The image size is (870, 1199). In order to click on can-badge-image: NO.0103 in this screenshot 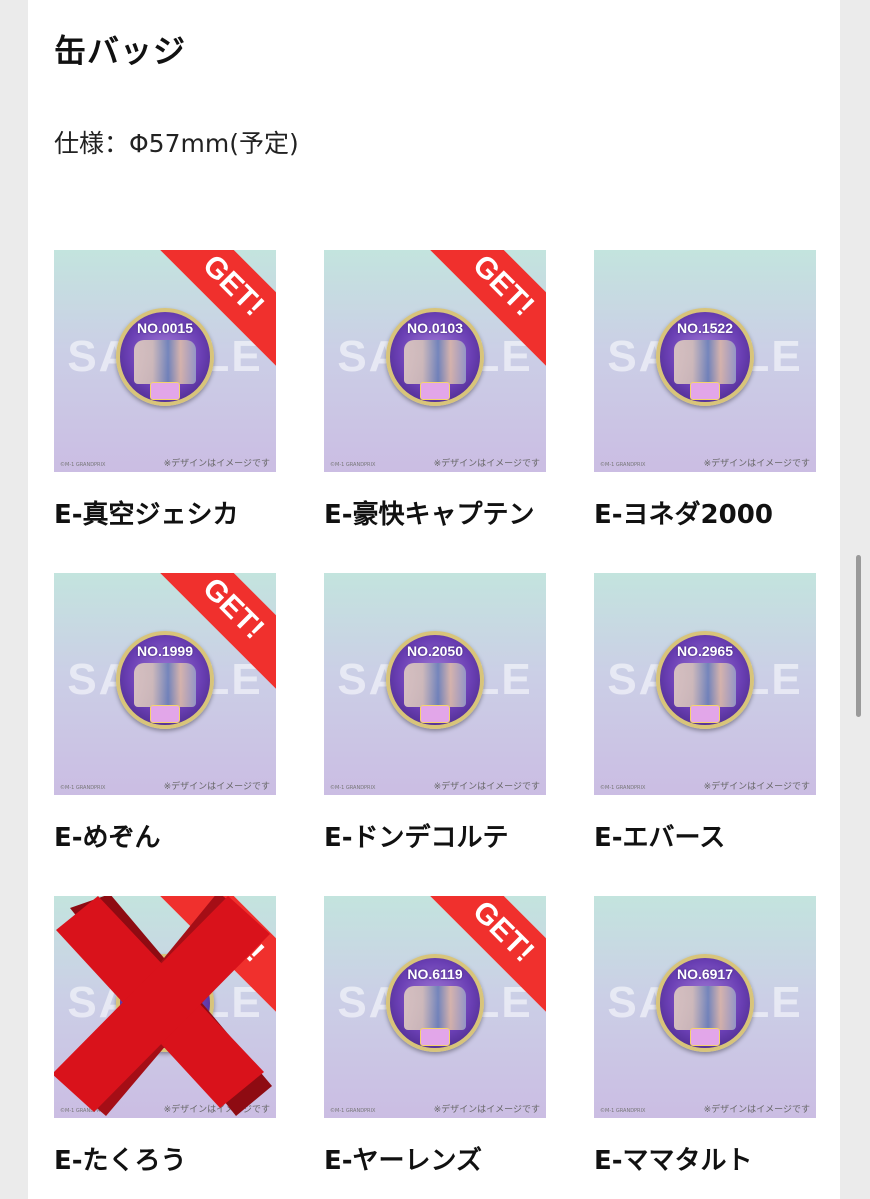, I will do `click(435, 357)`.